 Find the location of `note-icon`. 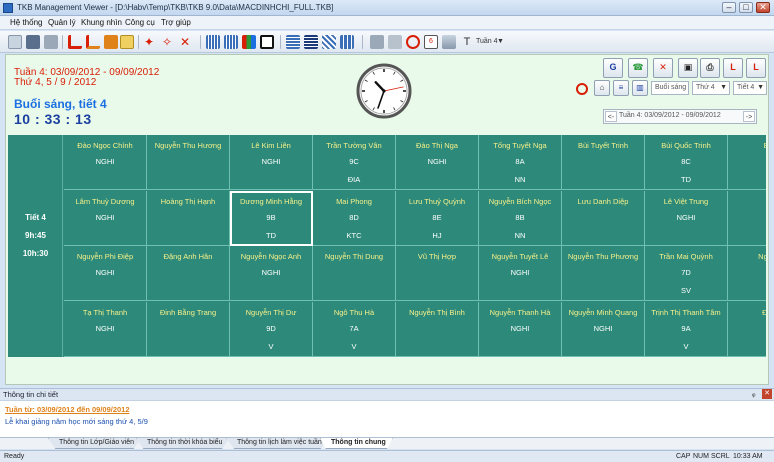

note-icon is located at coordinates (127, 42).